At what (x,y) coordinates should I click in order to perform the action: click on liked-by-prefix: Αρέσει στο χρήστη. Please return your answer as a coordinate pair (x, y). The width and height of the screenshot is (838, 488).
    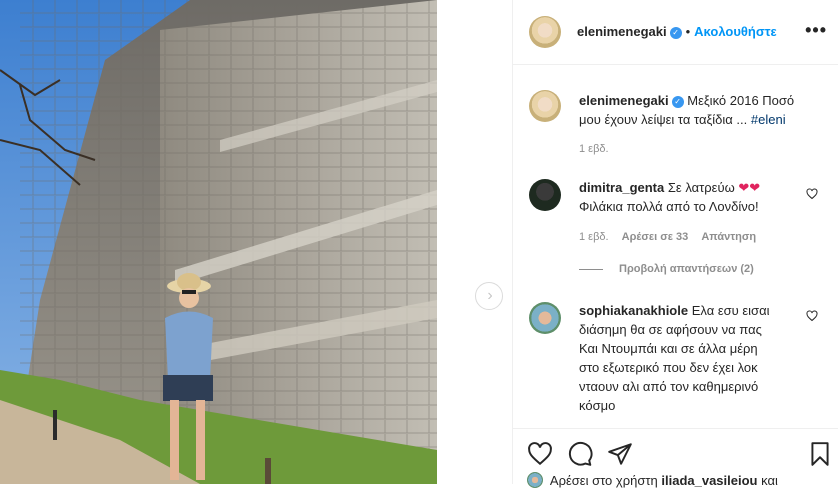
    Looking at the image, I should click on (603, 480).